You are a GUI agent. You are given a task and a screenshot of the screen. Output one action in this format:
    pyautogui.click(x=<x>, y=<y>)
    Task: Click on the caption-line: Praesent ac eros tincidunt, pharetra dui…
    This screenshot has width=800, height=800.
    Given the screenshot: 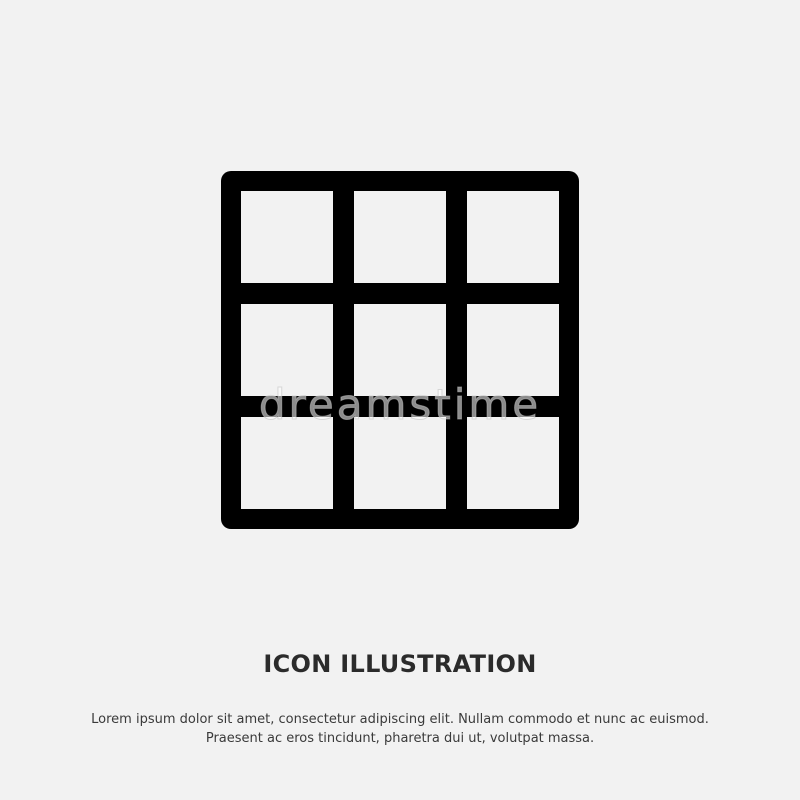 What is the action you would take?
    pyautogui.click(x=400, y=738)
    